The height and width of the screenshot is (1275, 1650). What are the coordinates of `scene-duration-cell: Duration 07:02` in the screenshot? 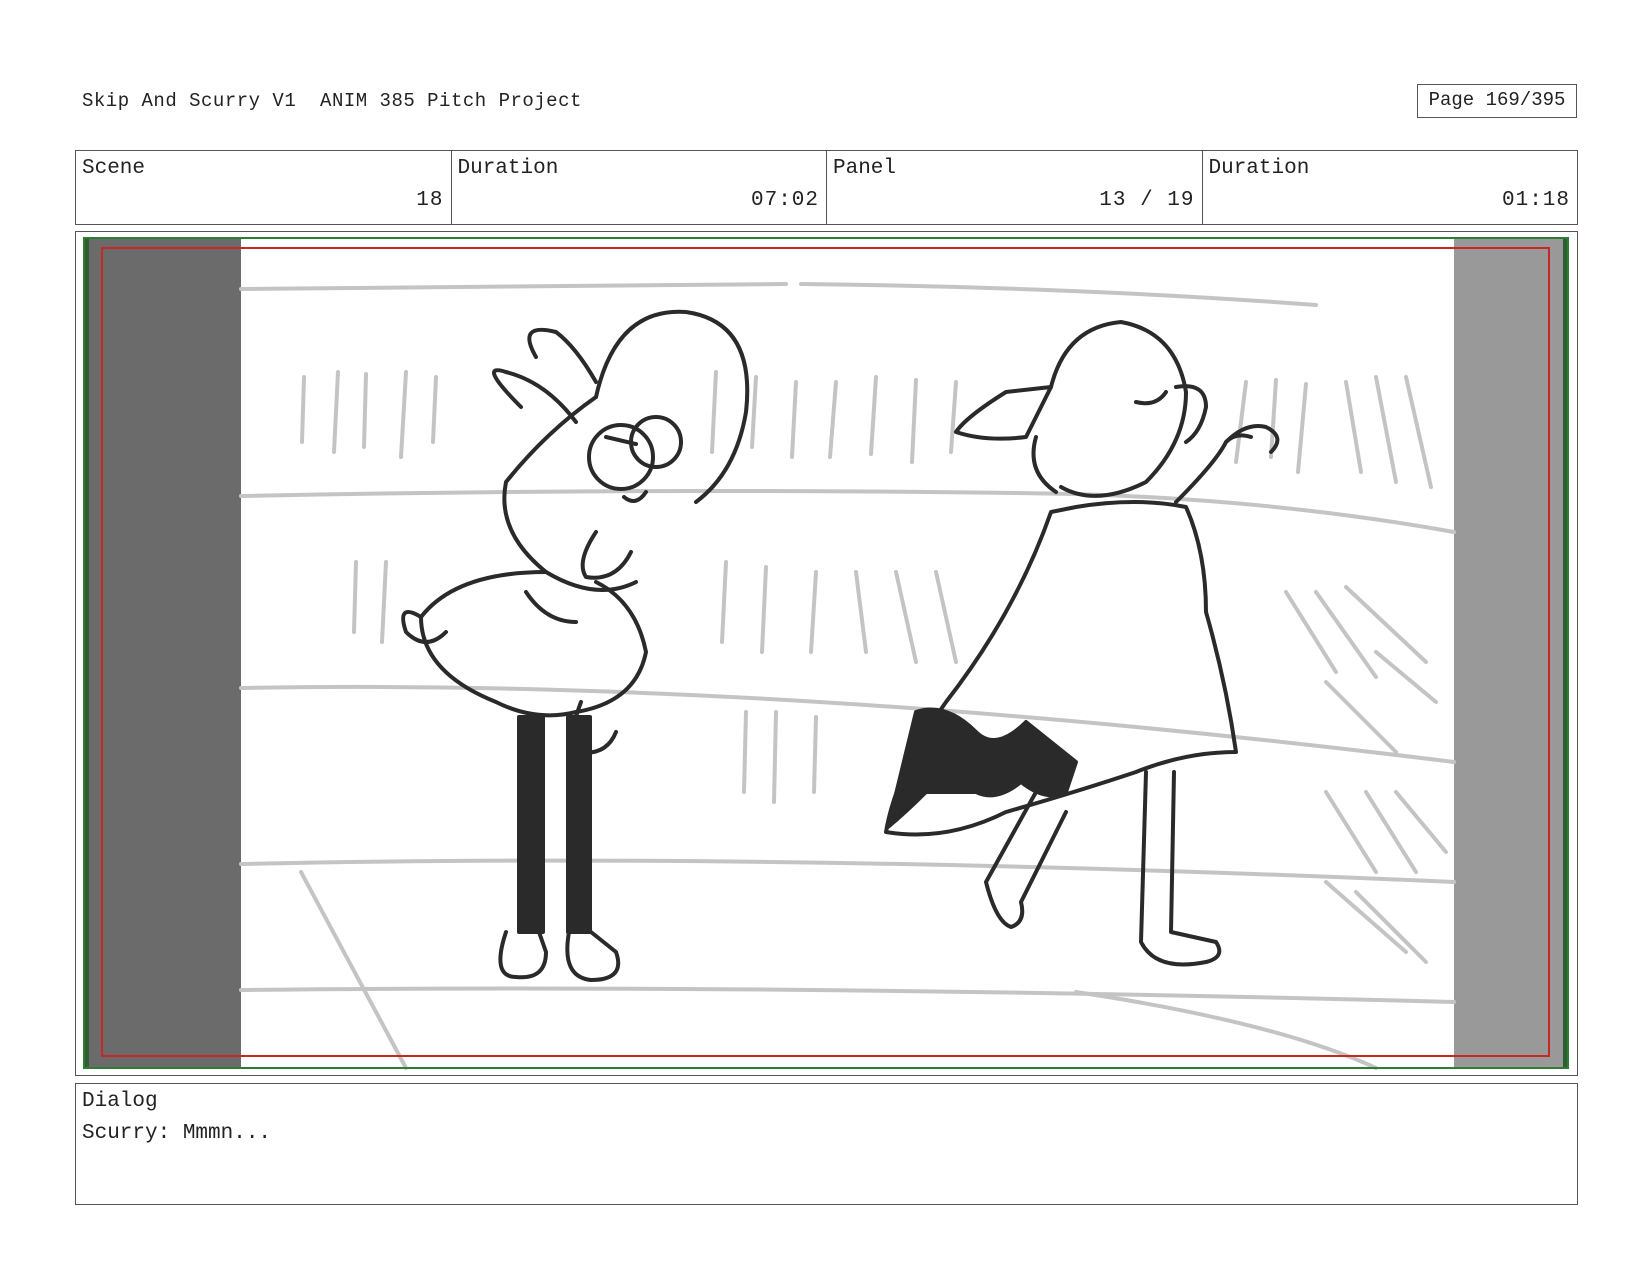 It's located at (639, 187).